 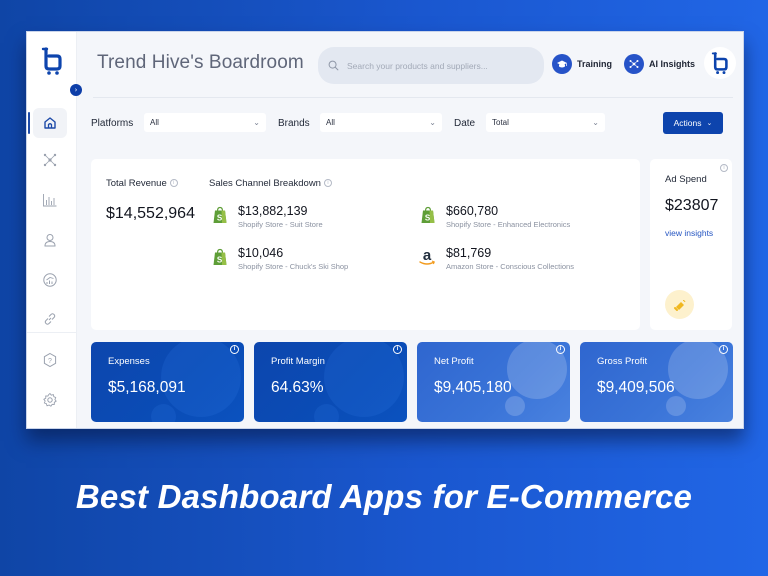 I want to click on growth-chart-icon, so click(x=50, y=280).